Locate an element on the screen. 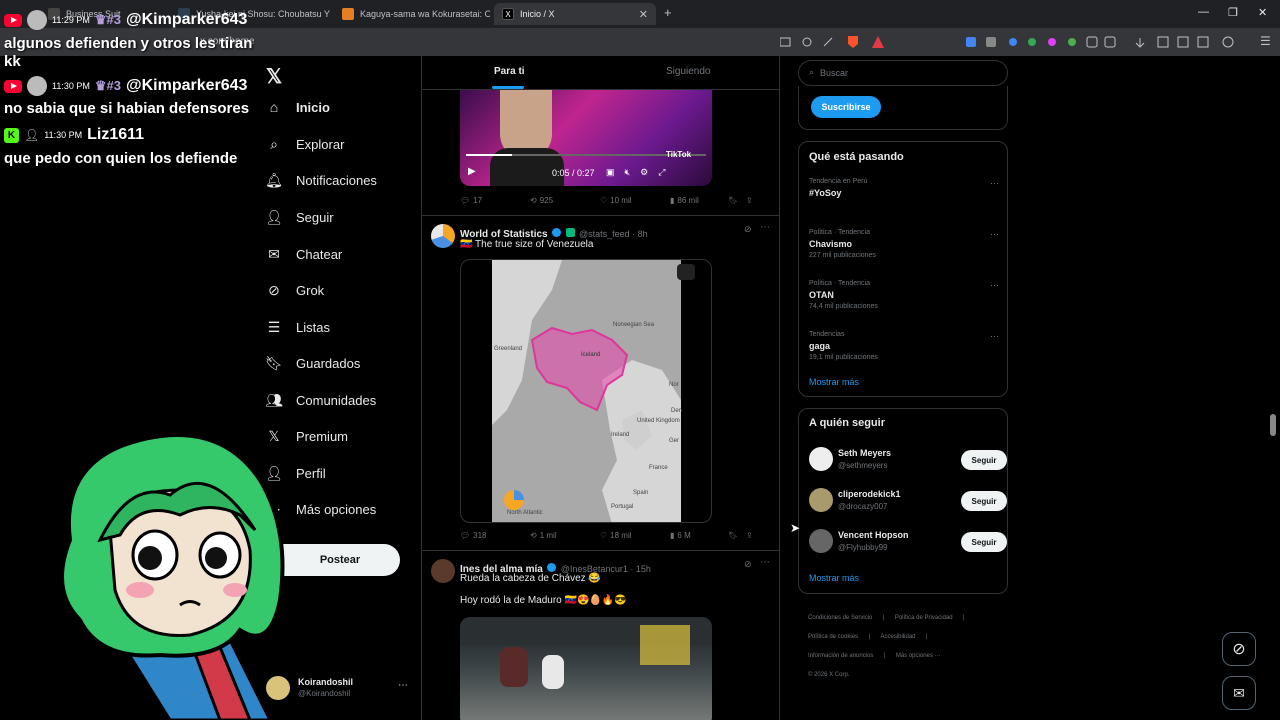 This screenshot has height=720, width=1280. footer-link: Información de anuncios is located at coordinates (840, 656).